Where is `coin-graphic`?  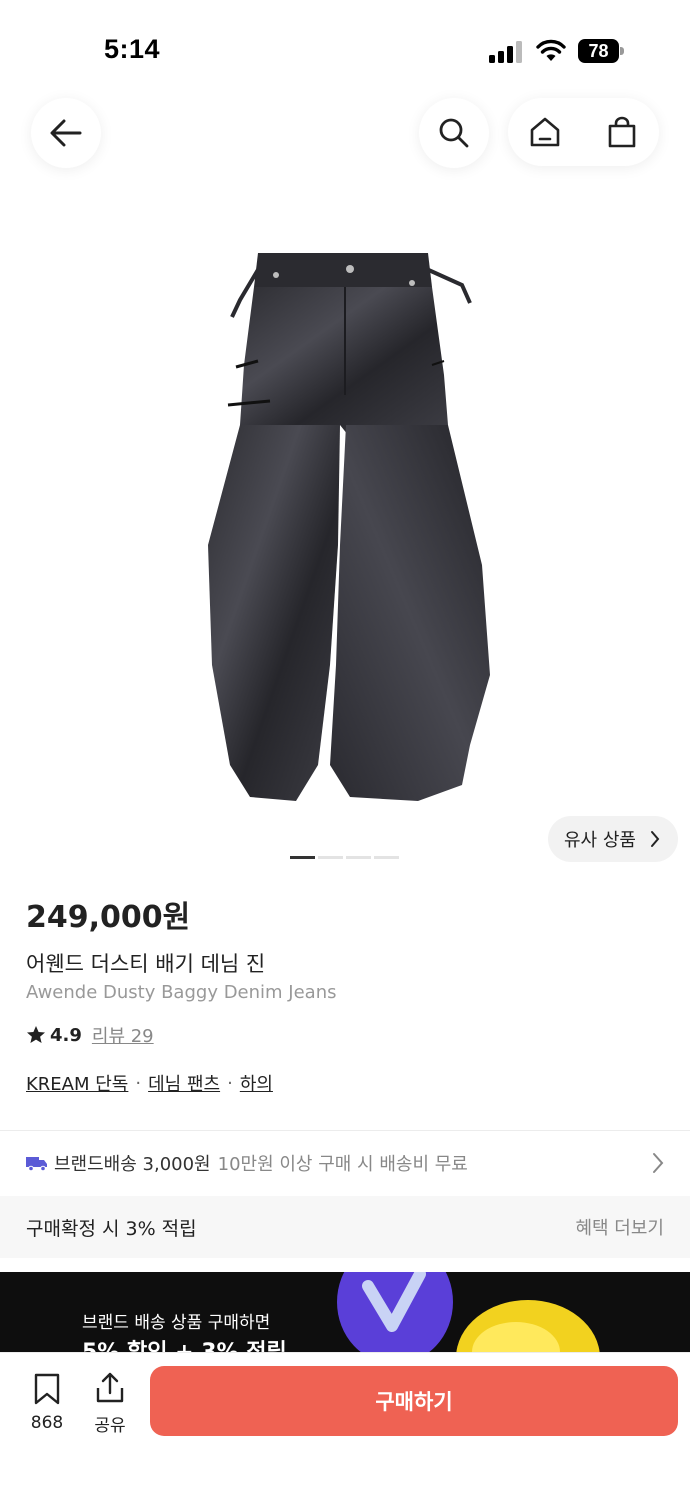 coin-graphic is located at coordinates (528, 1326).